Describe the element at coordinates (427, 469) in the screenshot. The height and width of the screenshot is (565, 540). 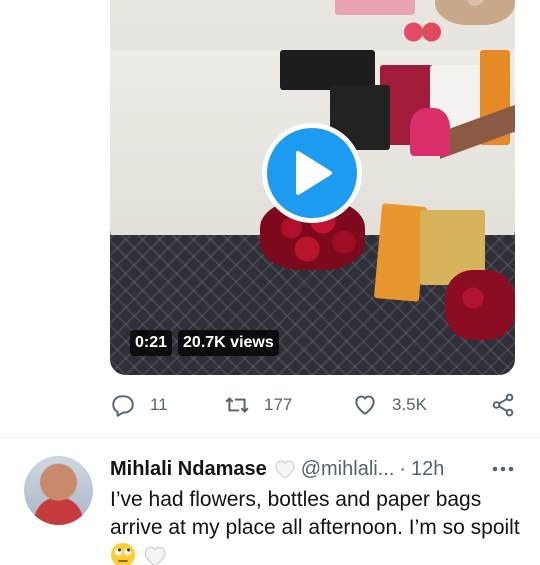
I see `tweet-timestamp: 12h` at that location.